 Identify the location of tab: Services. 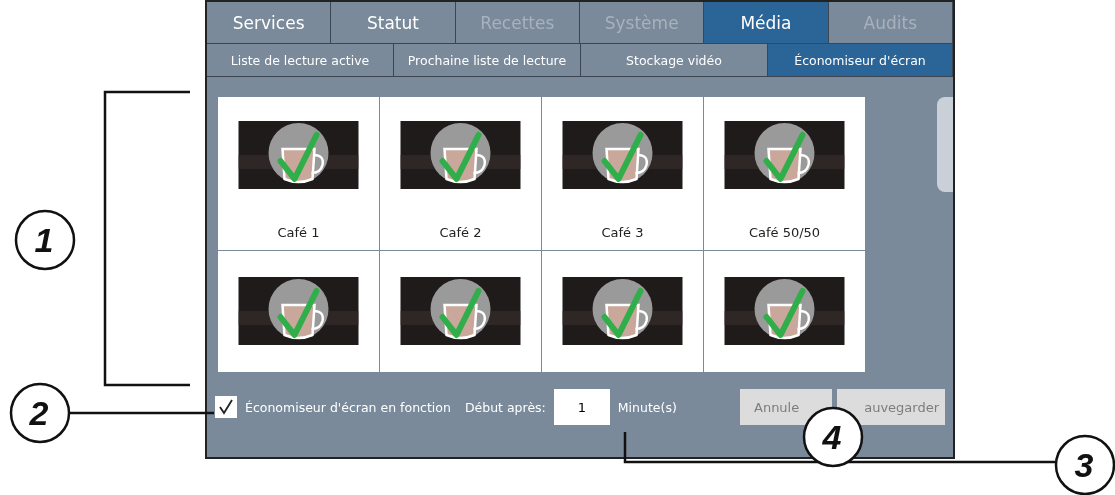
(269, 23).